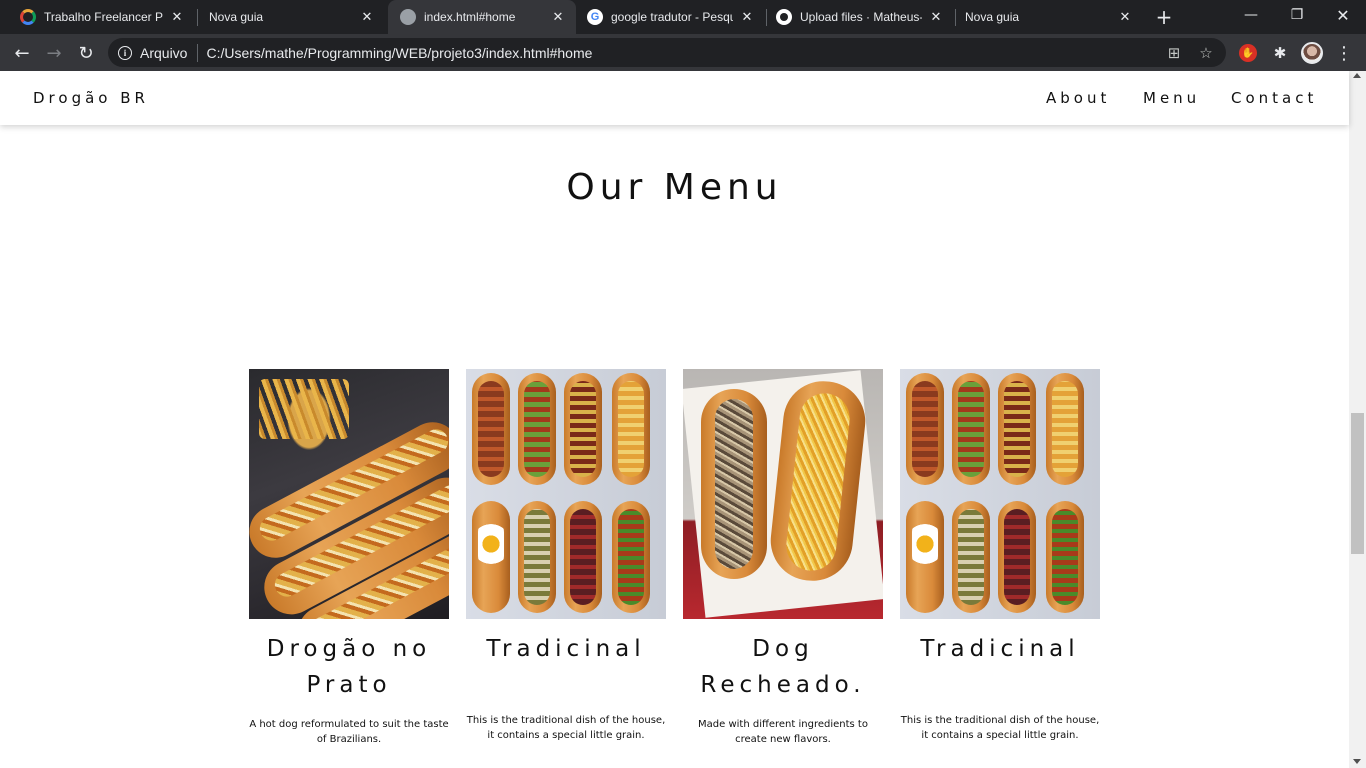  Describe the element at coordinates (1280, 53) in the screenshot. I see `puzzle-icon: ✱` at that location.